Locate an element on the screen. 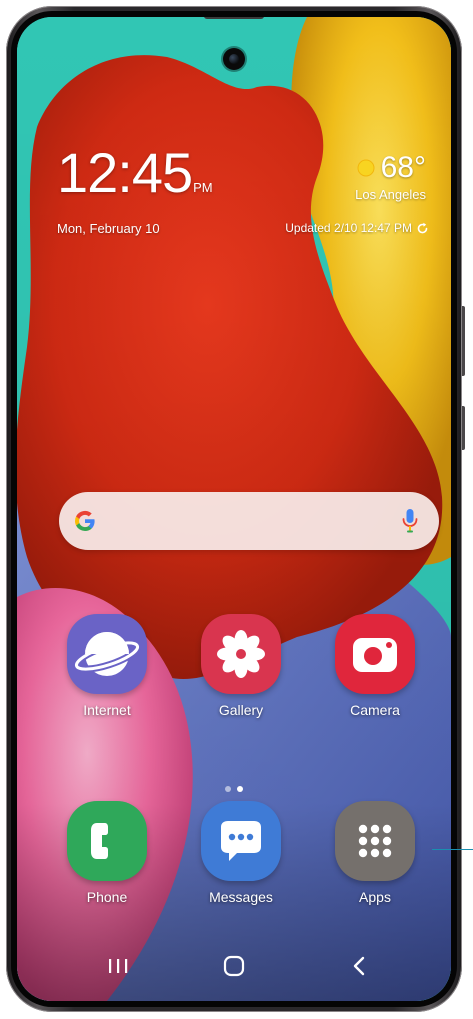 Image resolution: width=473 pixels, height=1019 pixels. weather-temperature: 68° is located at coordinates (403, 167).